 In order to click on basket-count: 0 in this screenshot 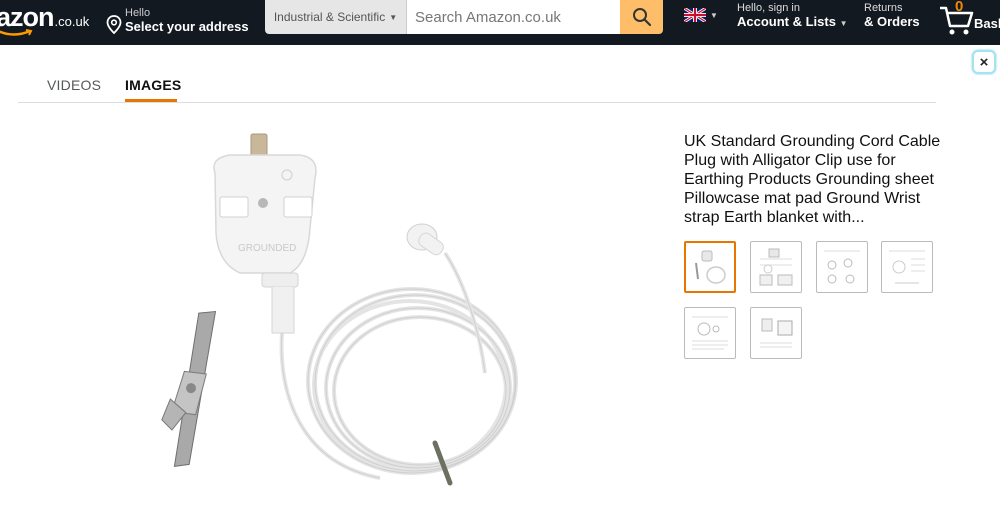, I will do `click(959, 7)`.